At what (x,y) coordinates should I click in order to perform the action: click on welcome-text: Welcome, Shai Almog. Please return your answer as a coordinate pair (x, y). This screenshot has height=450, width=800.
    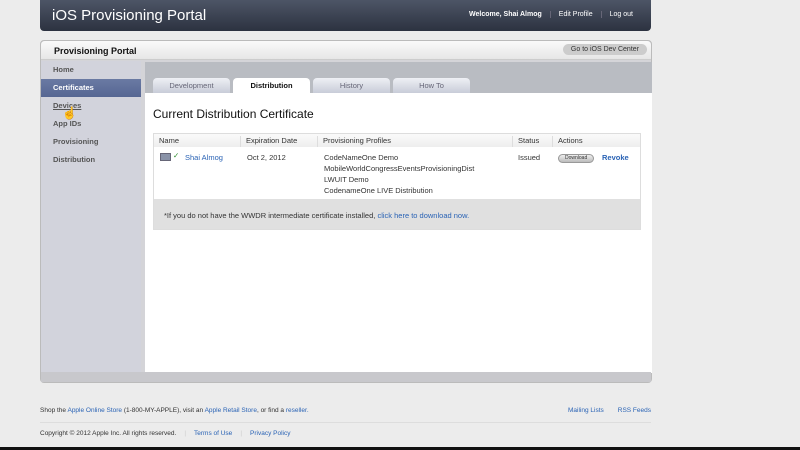
    Looking at the image, I should click on (505, 14).